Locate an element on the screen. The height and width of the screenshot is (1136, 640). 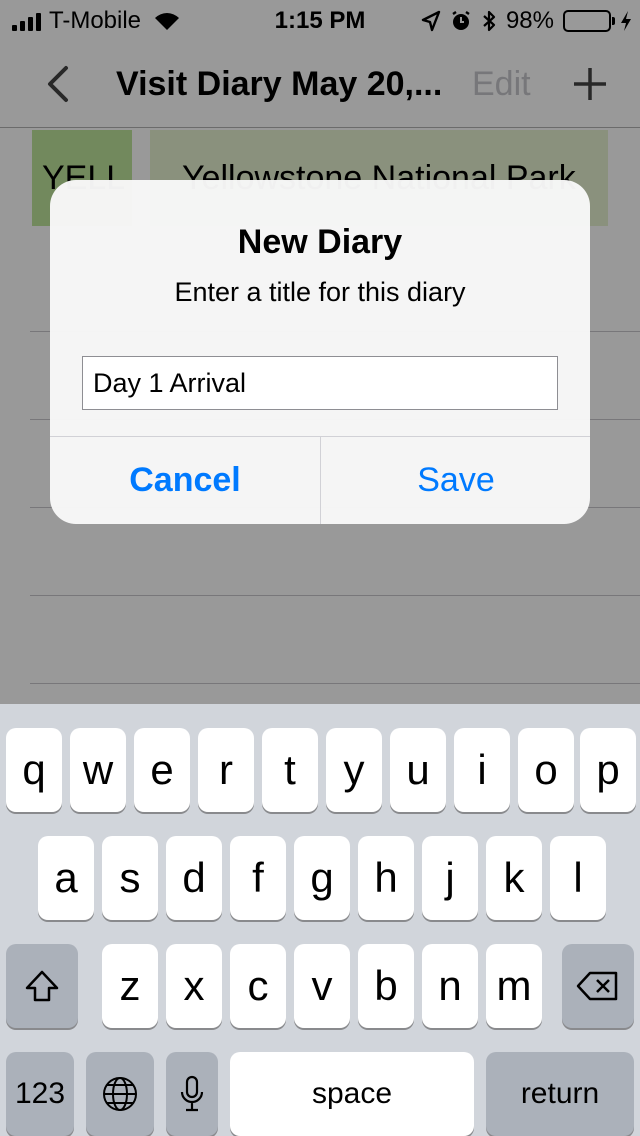
key-r: r is located at coordinates (226, 770).